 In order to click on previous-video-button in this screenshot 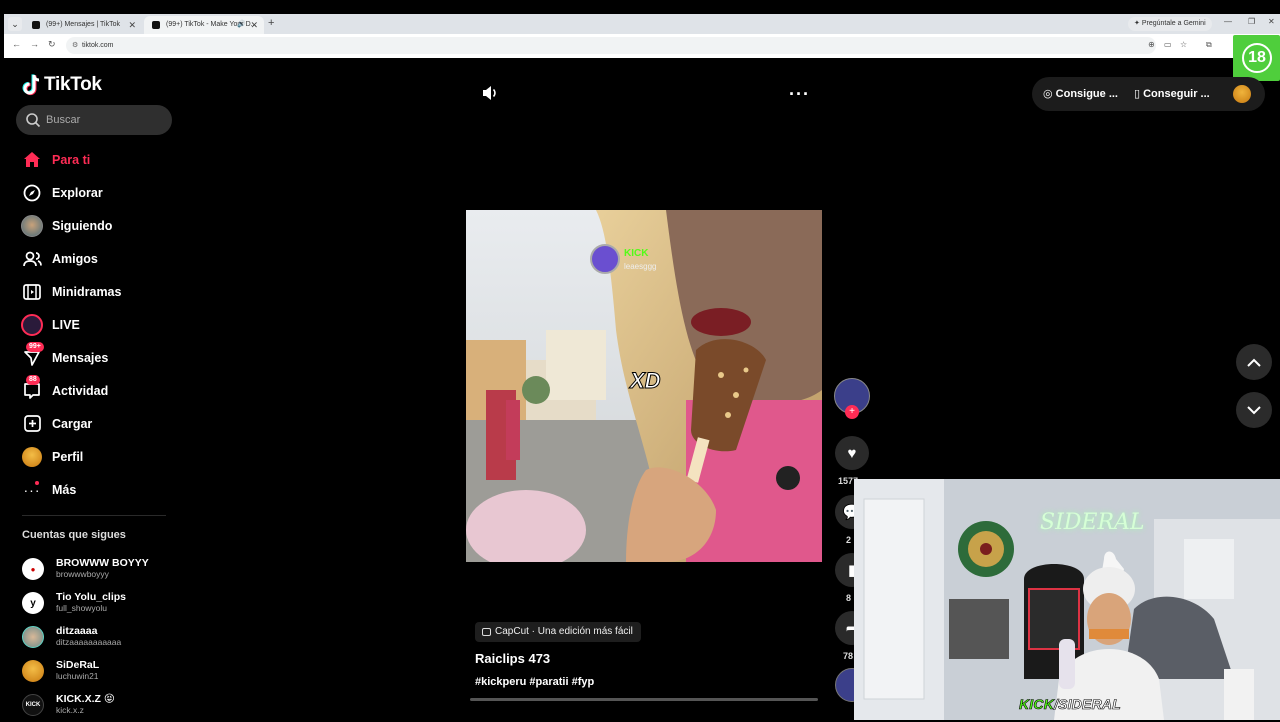, I will do `click(1254, 362)`.